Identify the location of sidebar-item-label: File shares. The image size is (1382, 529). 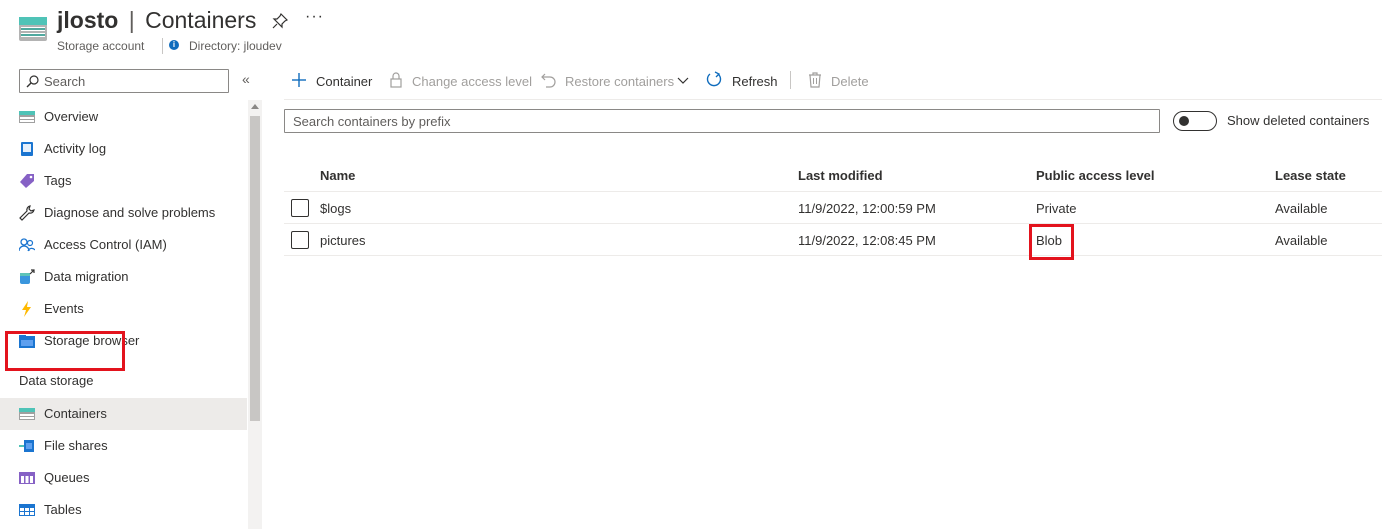
(76, 445).